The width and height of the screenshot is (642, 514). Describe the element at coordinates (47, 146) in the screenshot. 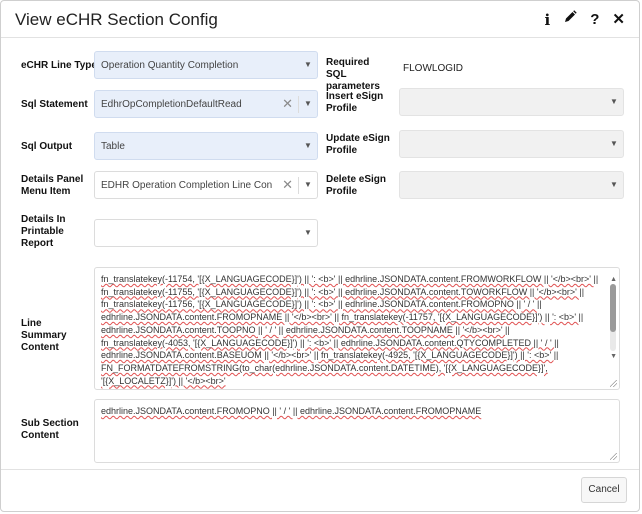

I see `sql-output-label: Sql Output` at that location.